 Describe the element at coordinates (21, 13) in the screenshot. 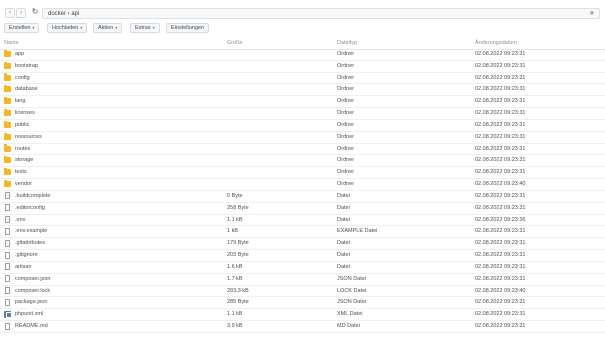

I see `forward-button: ›` at that location.